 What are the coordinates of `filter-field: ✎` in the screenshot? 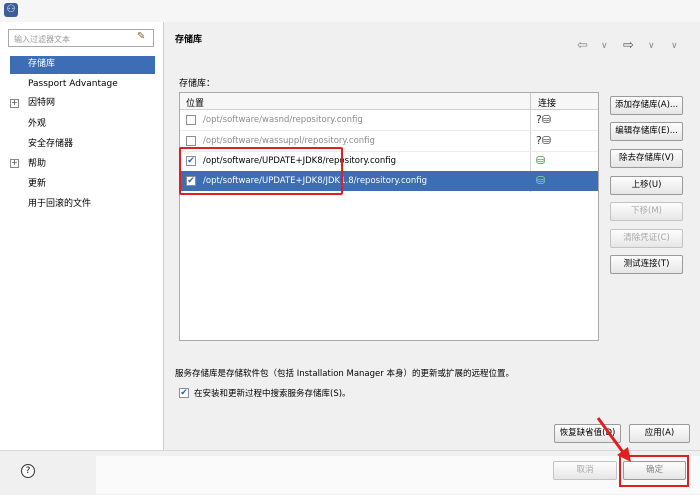 It's located at (81, 38).